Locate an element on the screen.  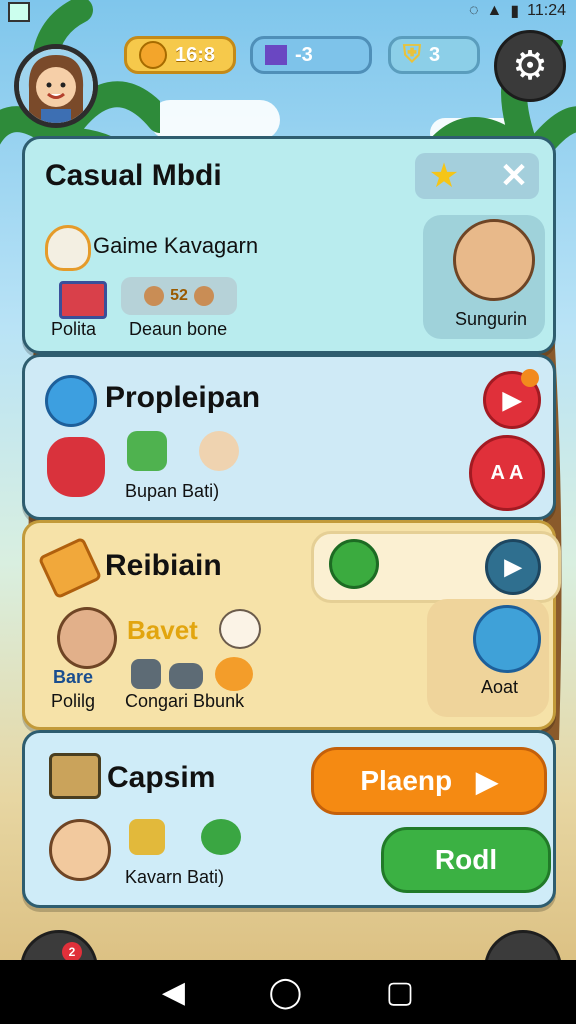
notification-badge: 2 is located at coordinates (72, 952).